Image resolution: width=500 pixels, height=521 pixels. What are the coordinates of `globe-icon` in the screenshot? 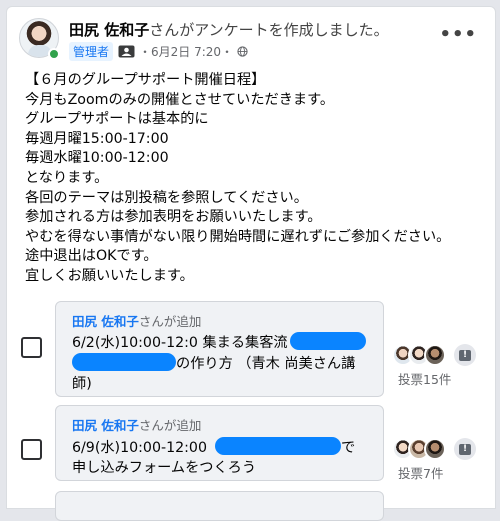 It's located at (242, 51).